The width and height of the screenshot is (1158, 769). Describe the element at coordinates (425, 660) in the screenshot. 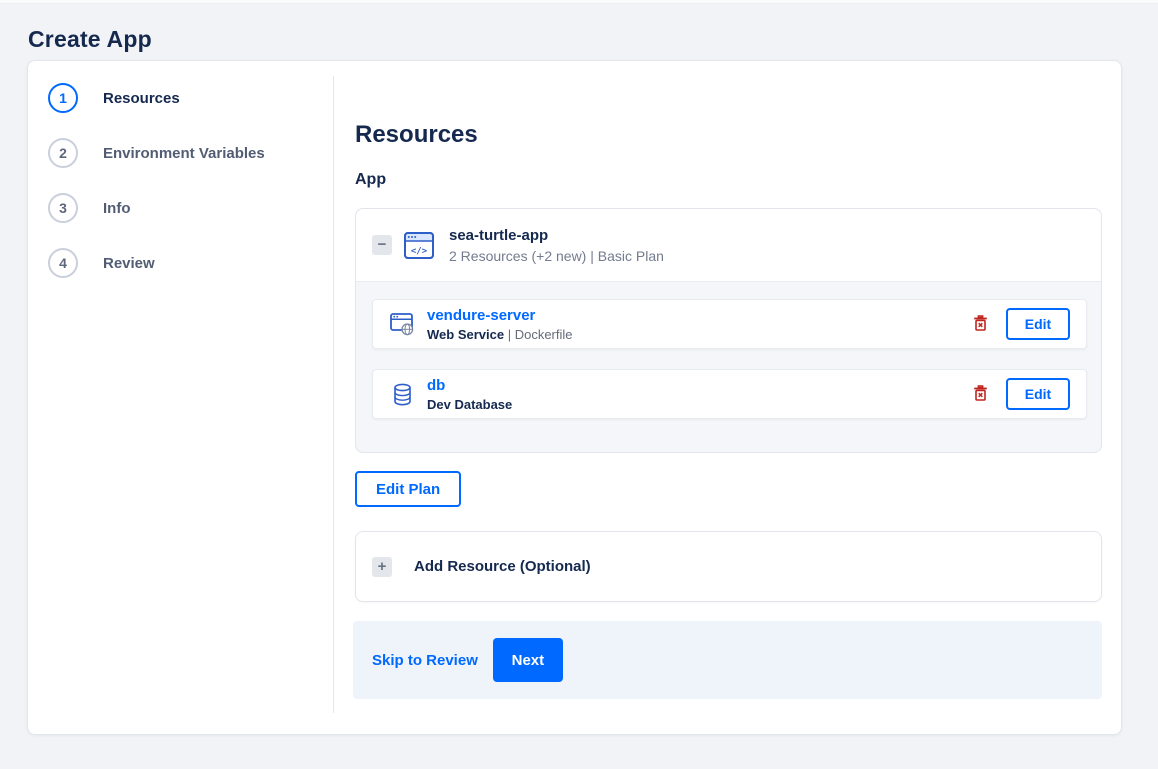

I see `skip-to-review-link: Skip to Review` at that location.